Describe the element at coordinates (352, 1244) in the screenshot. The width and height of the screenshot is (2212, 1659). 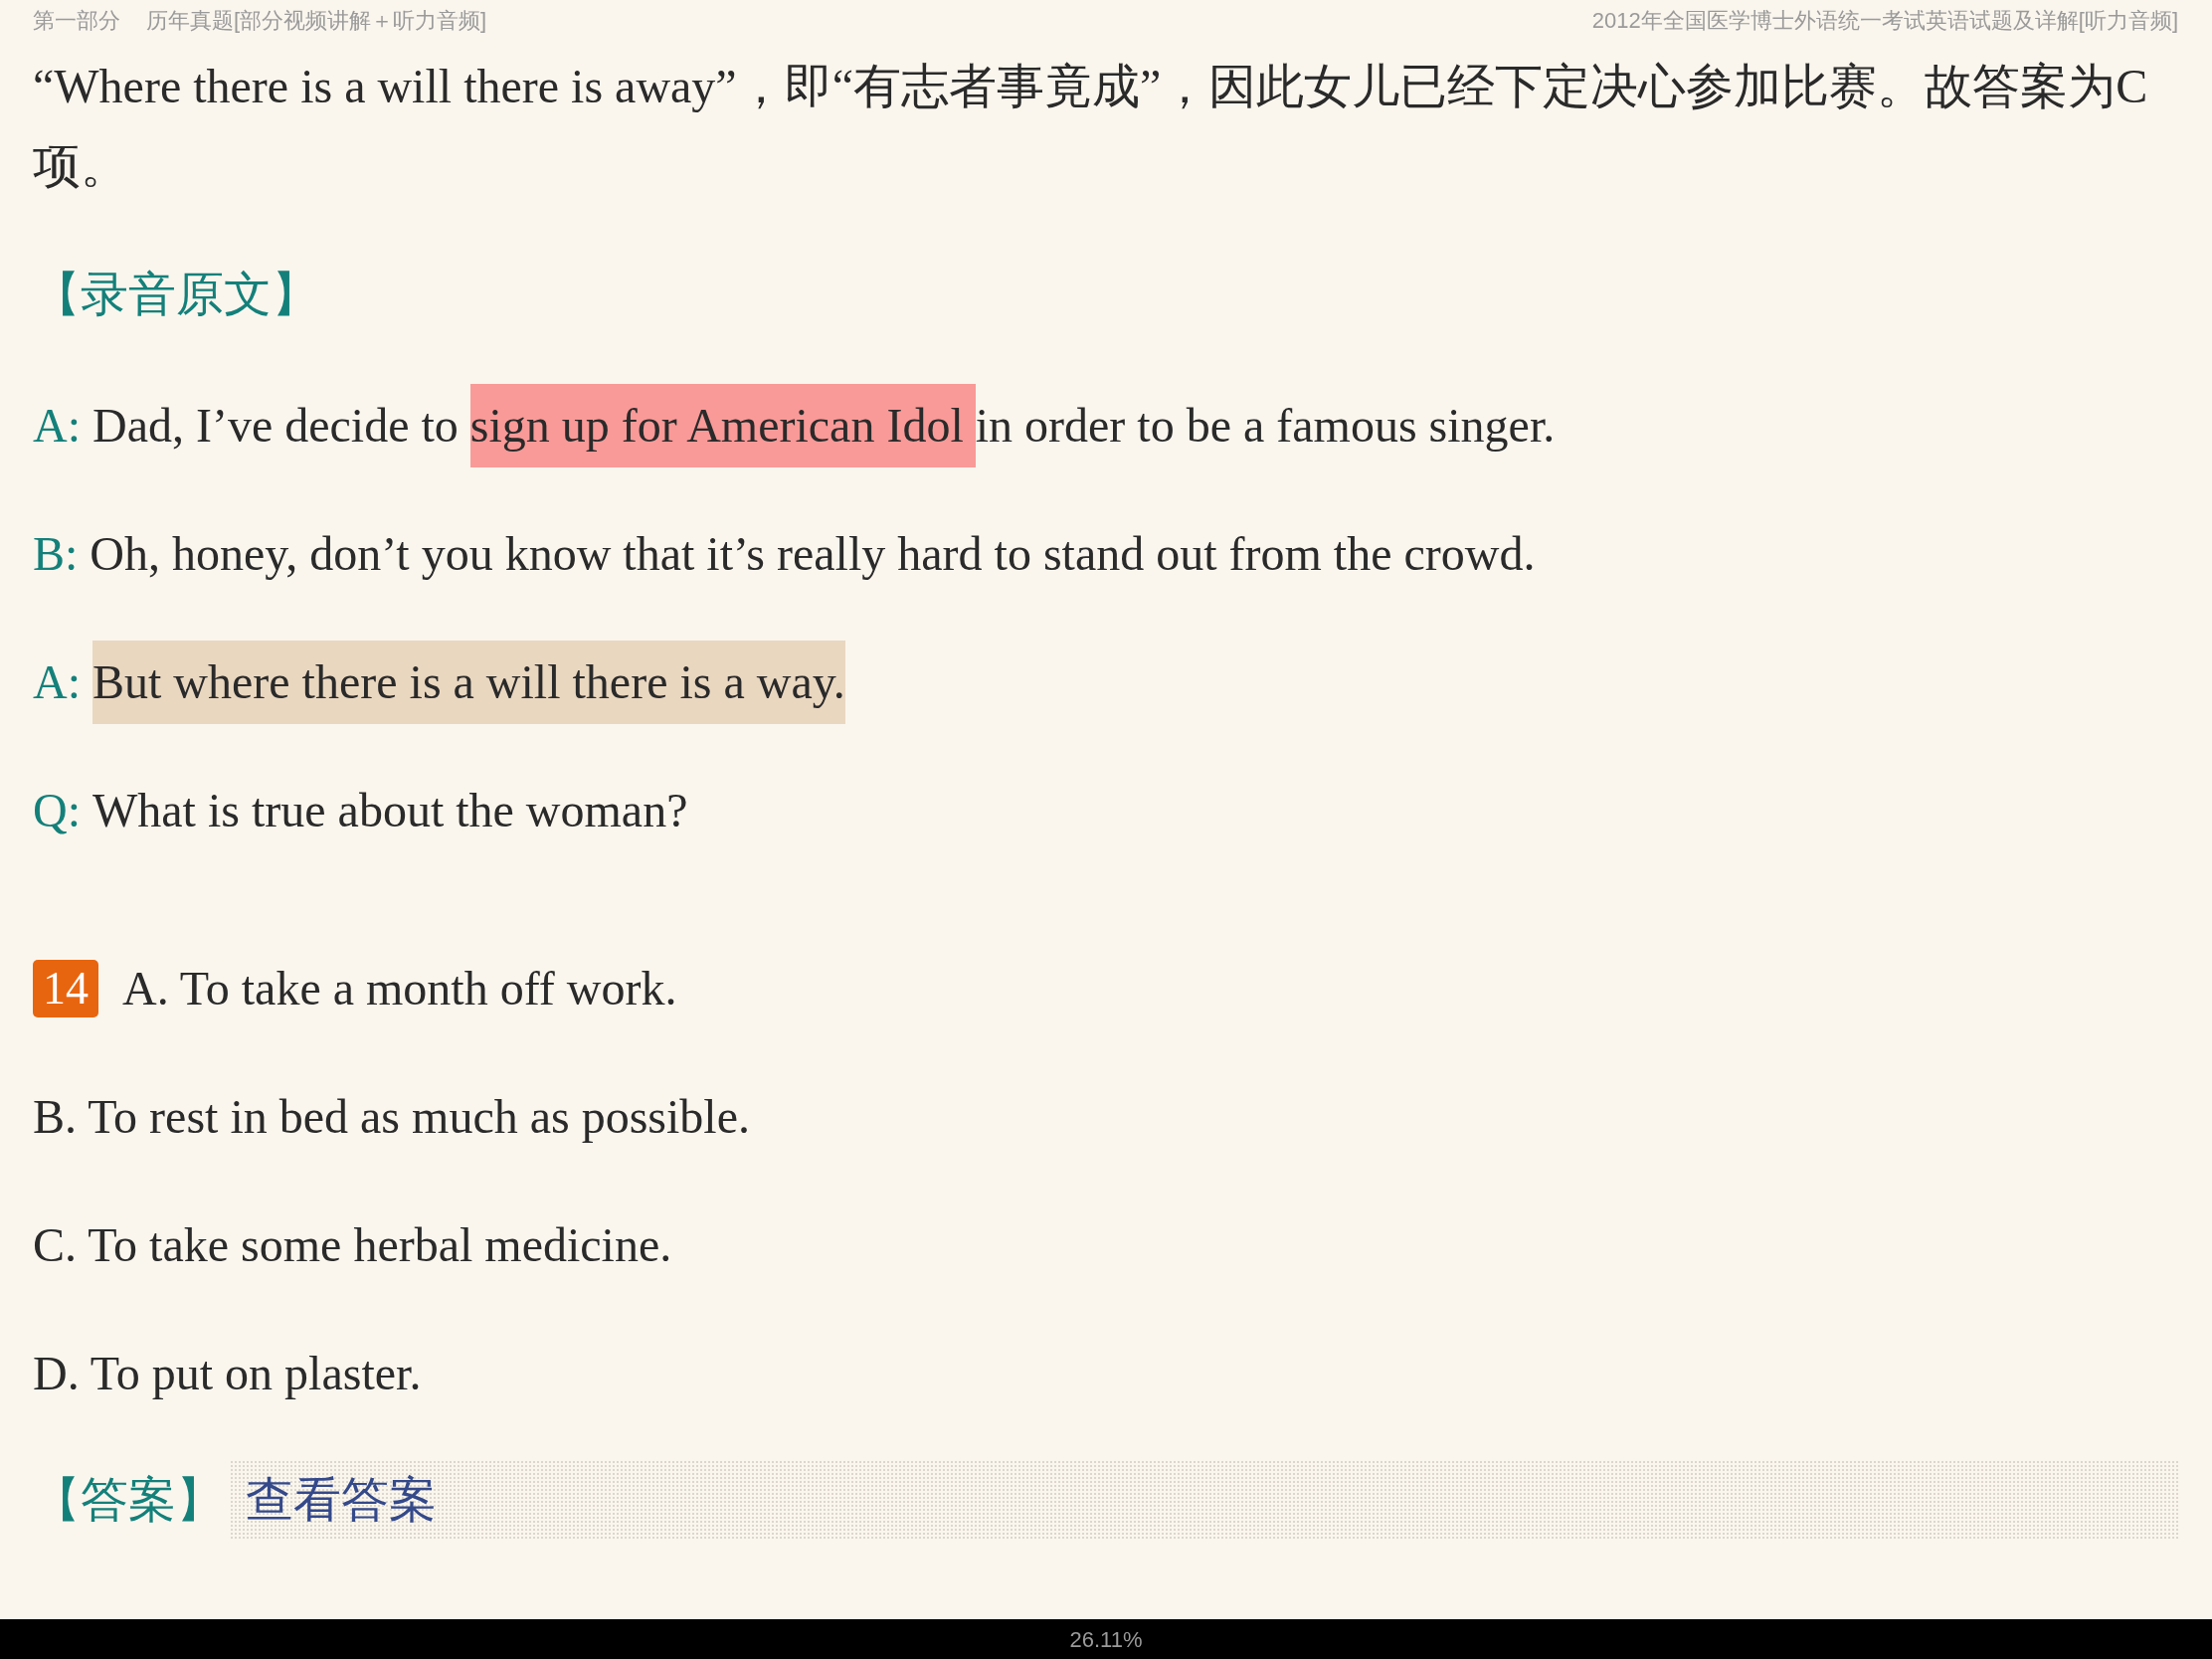
I see `answer-option: C. To take some herbal medicine.` at that location.